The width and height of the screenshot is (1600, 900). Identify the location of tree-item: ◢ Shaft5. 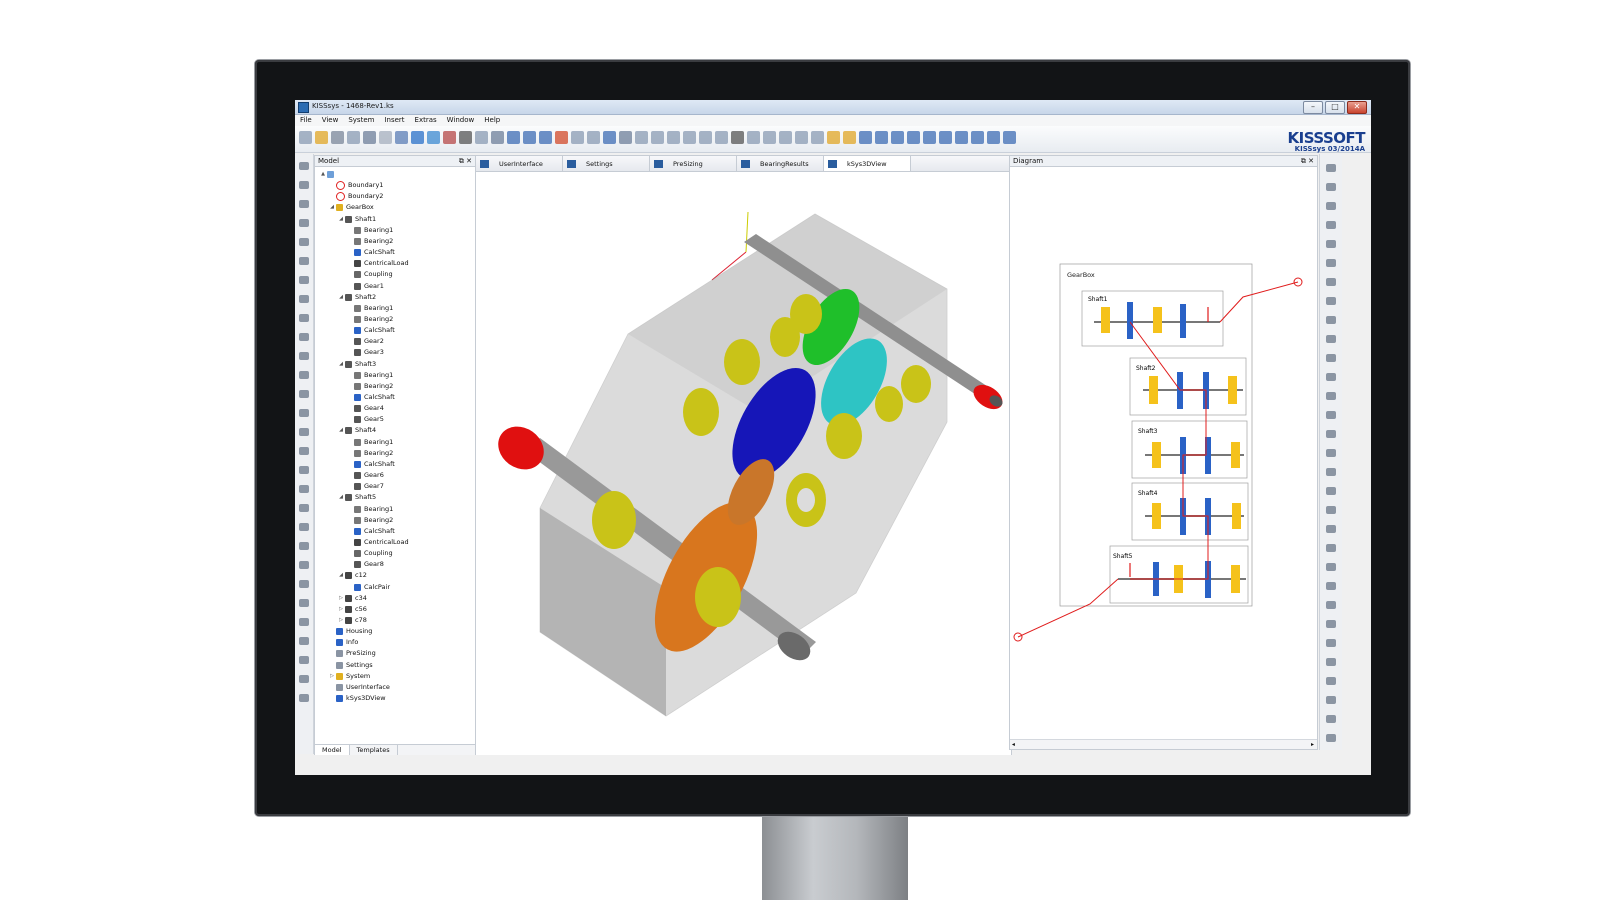
(356, 497).